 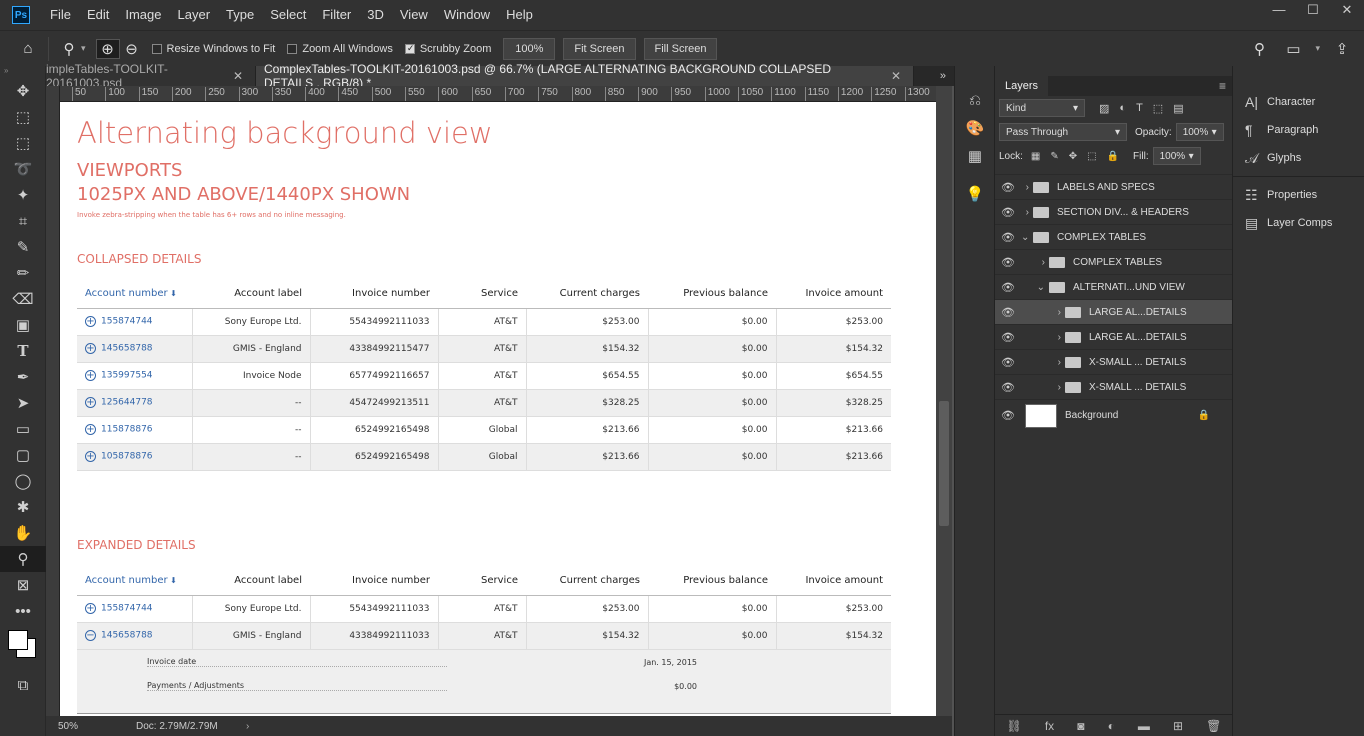 I want to click on blend-mode-select: Pass Through ▾, so click(x=1063, y=132).